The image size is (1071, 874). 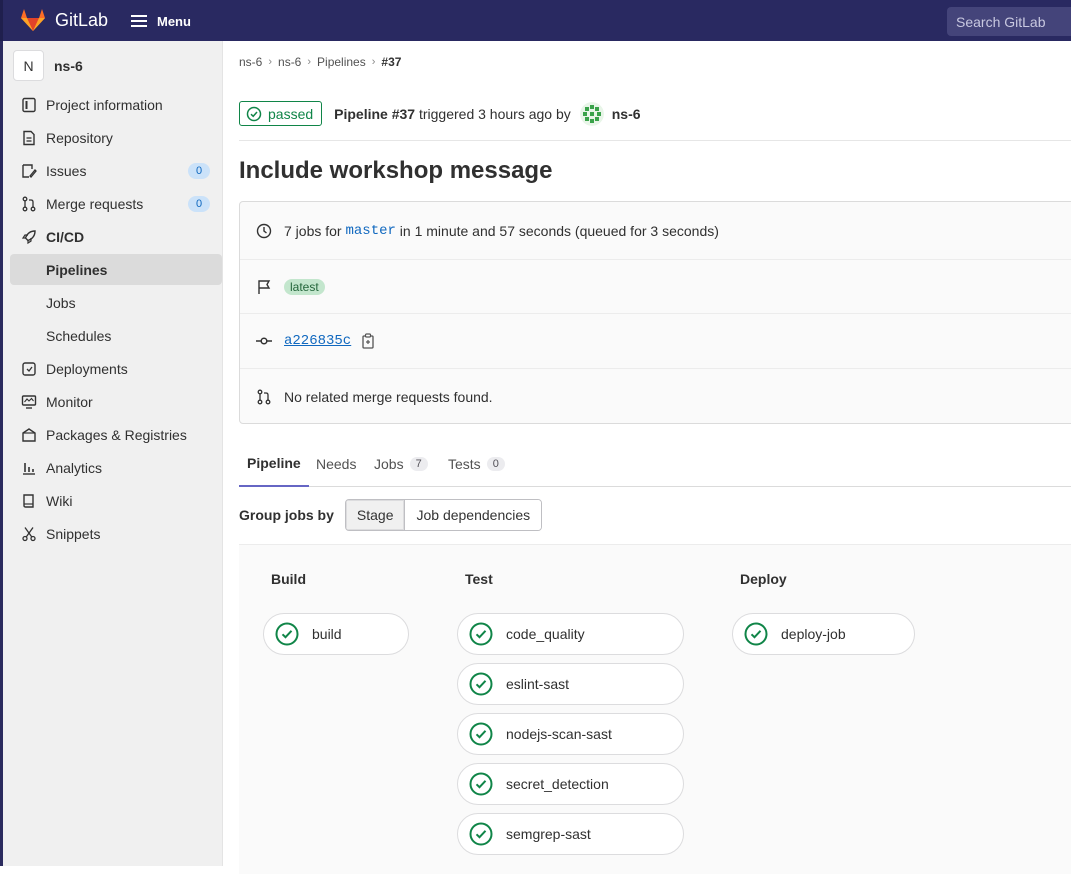 I want to click on job-semgrep-sast: semgrep-sast, so click(x=570, y=834).